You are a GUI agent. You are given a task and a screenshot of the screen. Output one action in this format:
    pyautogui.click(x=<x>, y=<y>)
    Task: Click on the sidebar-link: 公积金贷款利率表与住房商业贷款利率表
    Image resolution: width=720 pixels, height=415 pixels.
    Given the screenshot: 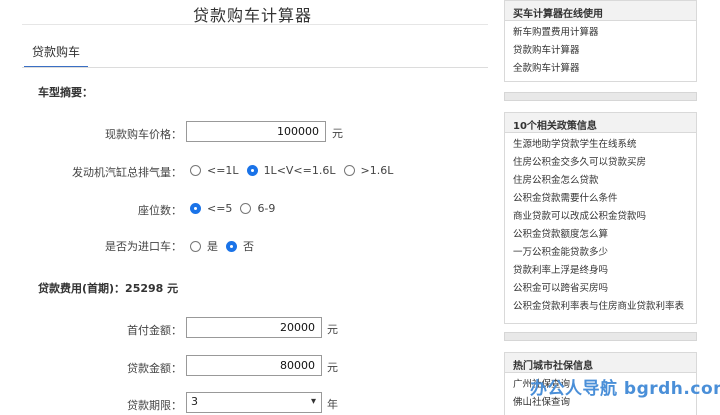 What is the action you would take?
    pyautogui.click(x=604, y=307)
    